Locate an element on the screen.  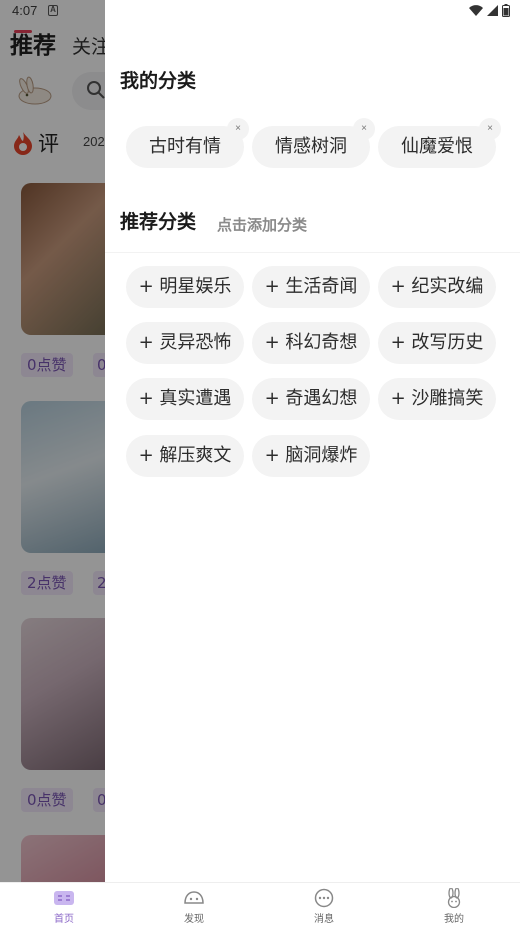
my-category-chip: 情感树洞 × is located at coordinates (313, 143).